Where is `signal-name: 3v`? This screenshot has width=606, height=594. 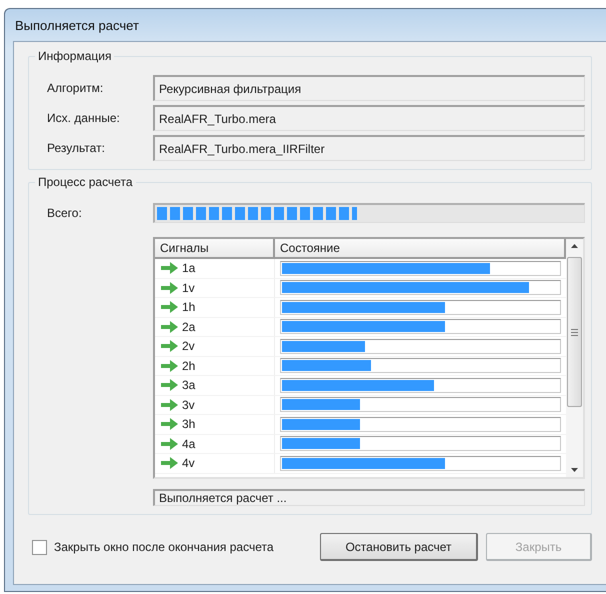 signal-name: 3v is located at coordinates (188, 405).